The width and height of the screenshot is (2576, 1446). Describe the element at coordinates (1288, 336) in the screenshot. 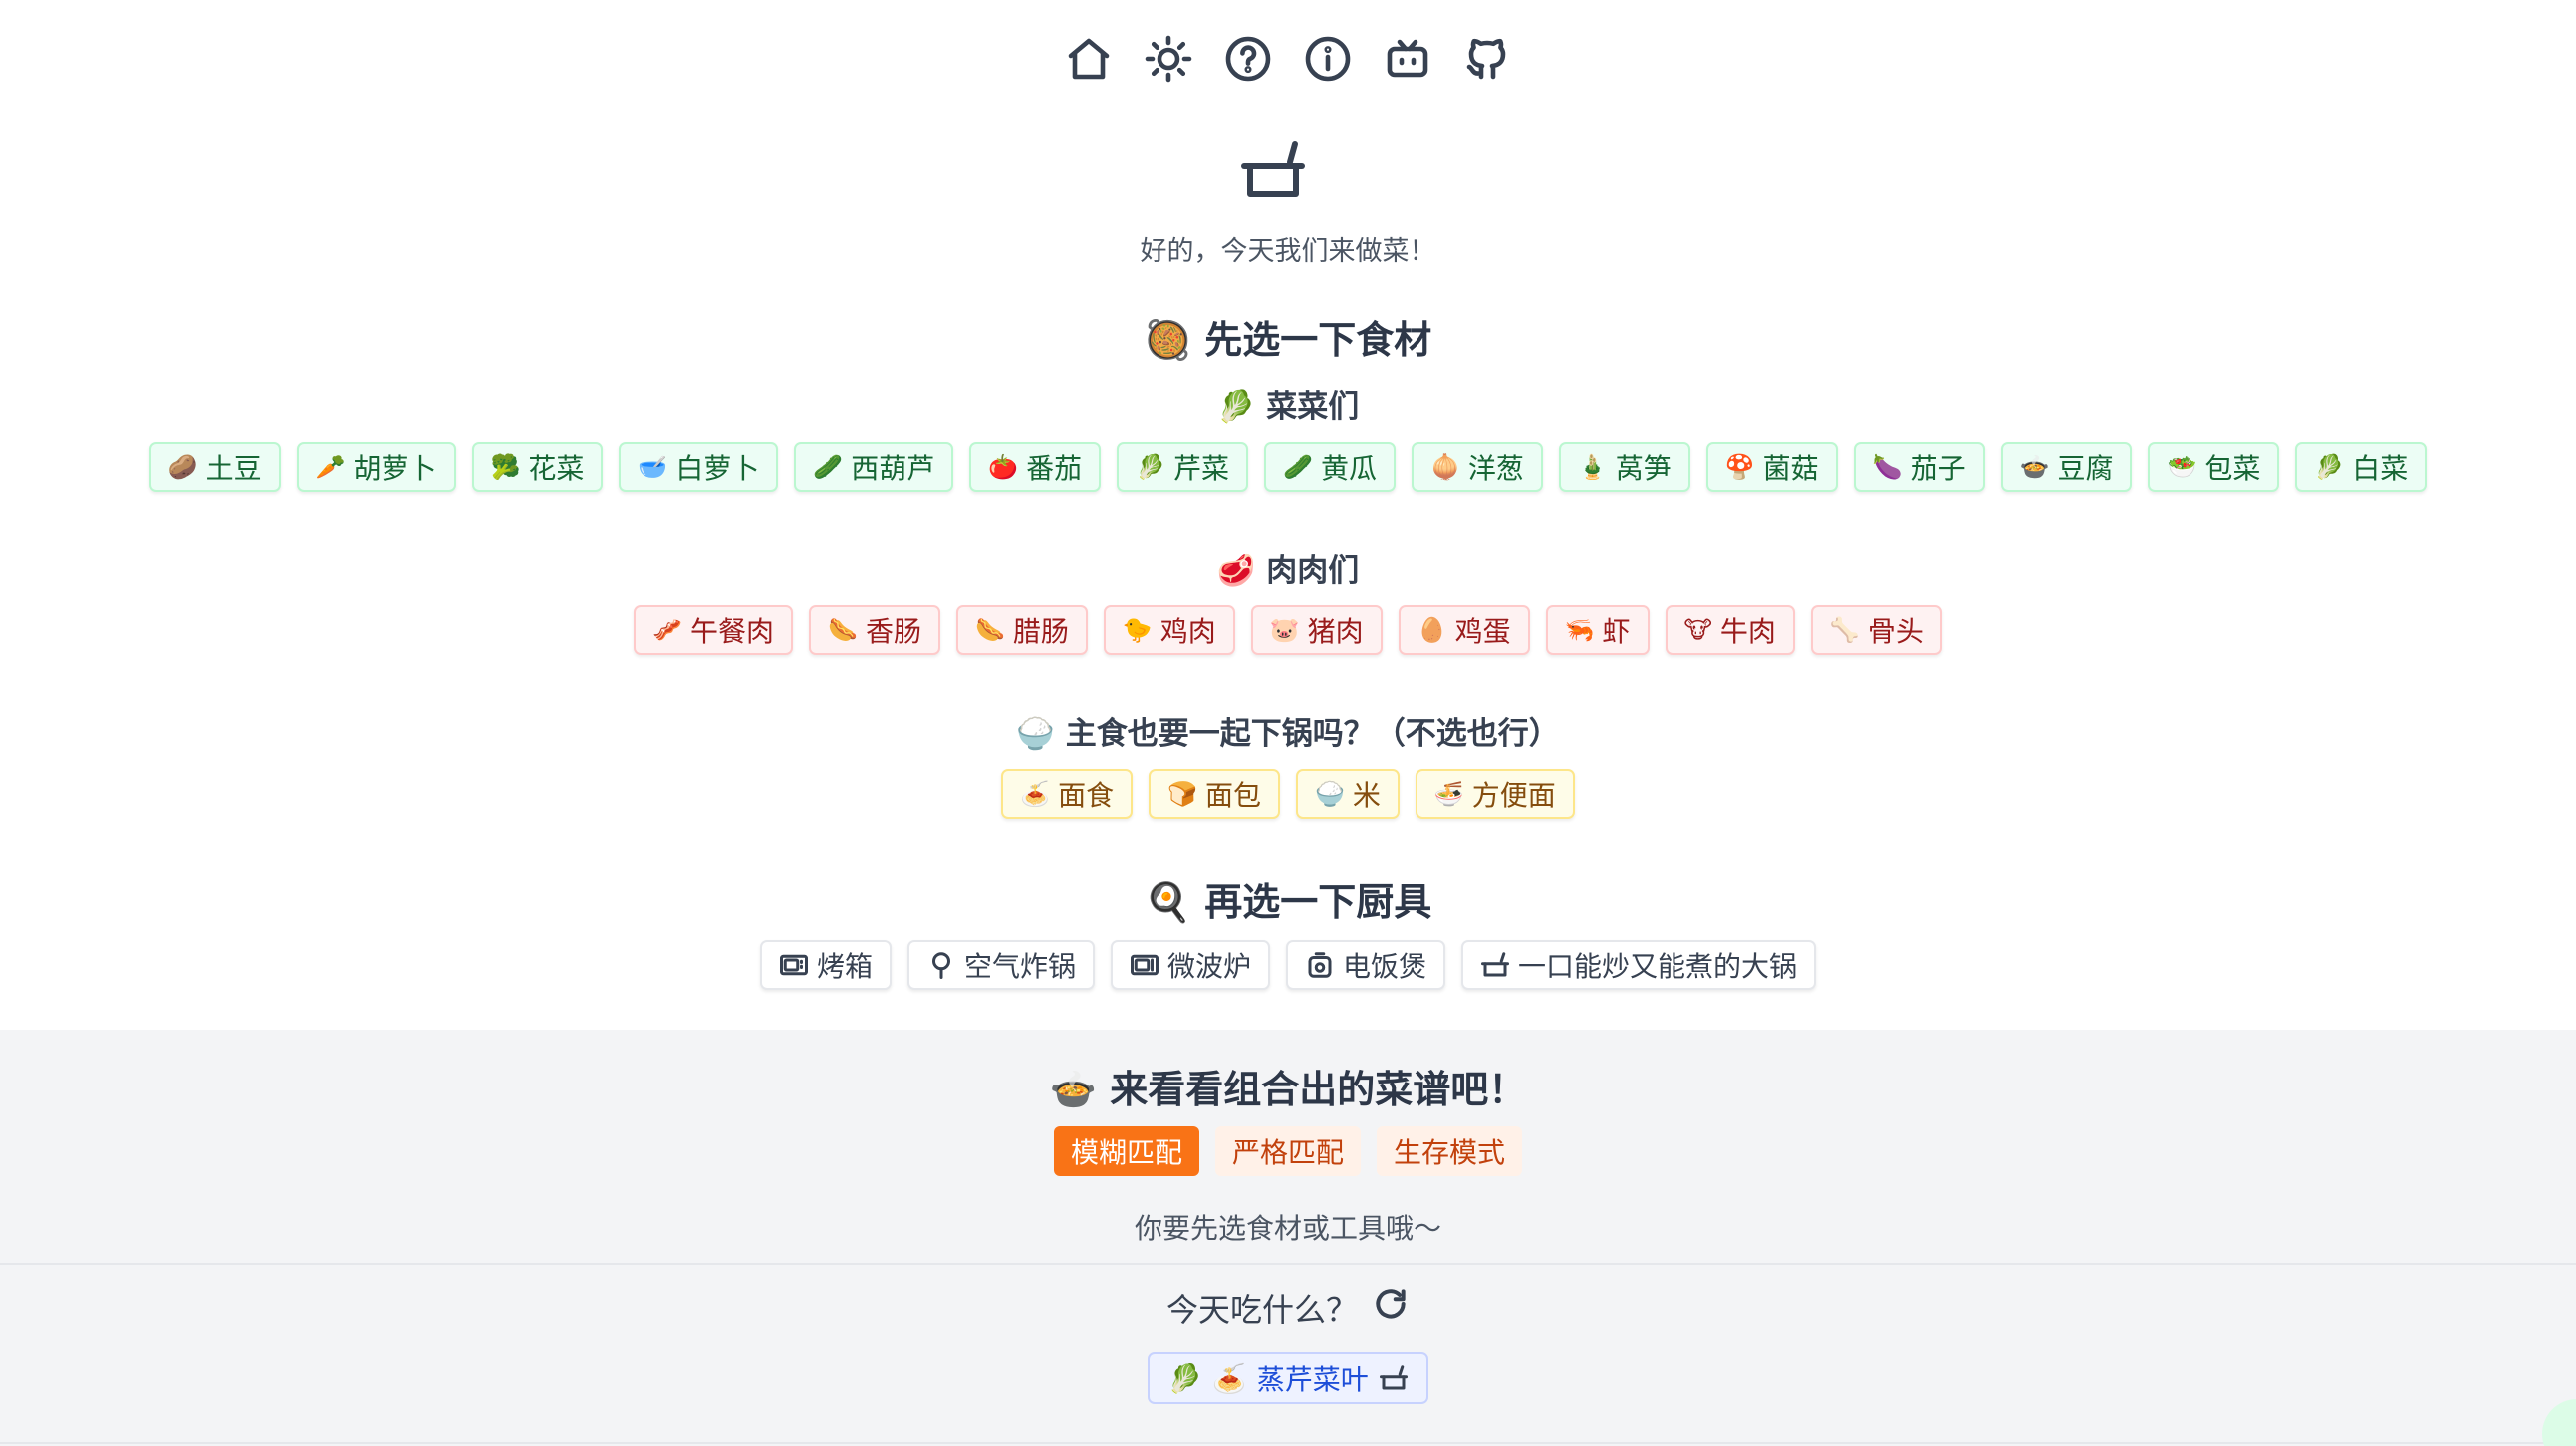

I see `ingredients-heading: 🥘 先选一下食材` at that location.